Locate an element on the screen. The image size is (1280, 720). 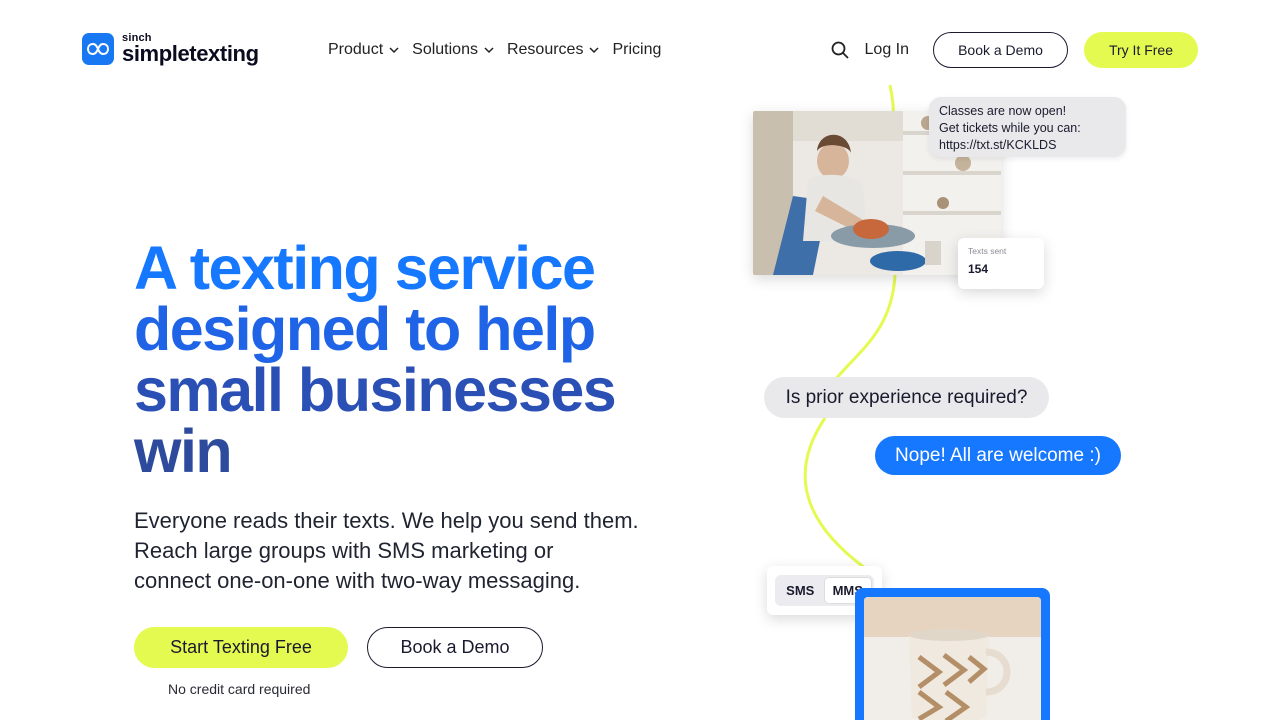
texts-sent-card: Texts sent 154 is located at coordinates (1001, 263).